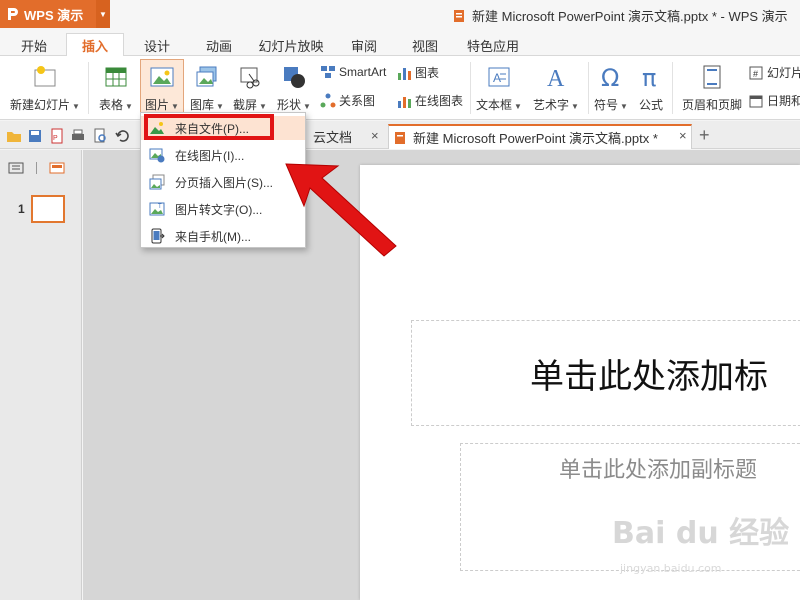 This screenshot has height=600, width=800. I want to click on tab-animation: 动画, so click(219, 45).